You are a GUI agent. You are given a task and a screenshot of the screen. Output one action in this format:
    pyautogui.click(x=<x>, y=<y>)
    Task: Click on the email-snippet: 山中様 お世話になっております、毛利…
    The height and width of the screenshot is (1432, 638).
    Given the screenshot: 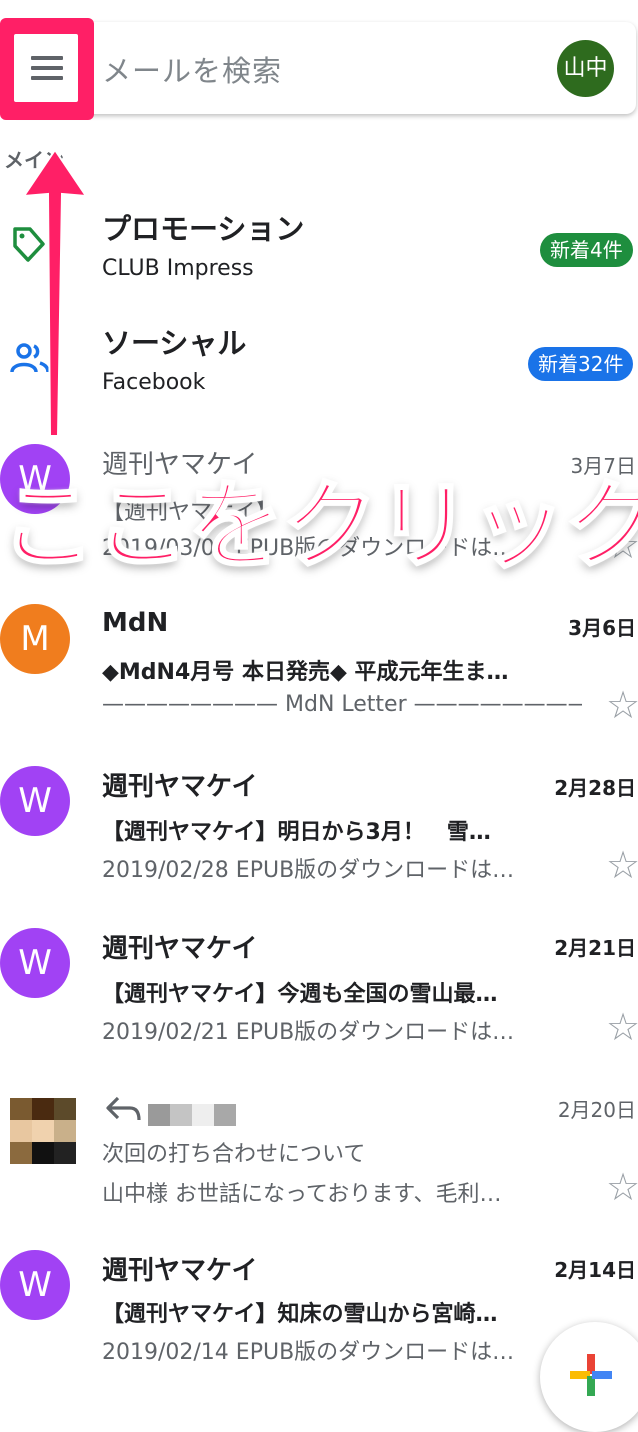 What is the action you would take?
    pyautogui.click(x=302, y=1194)
    